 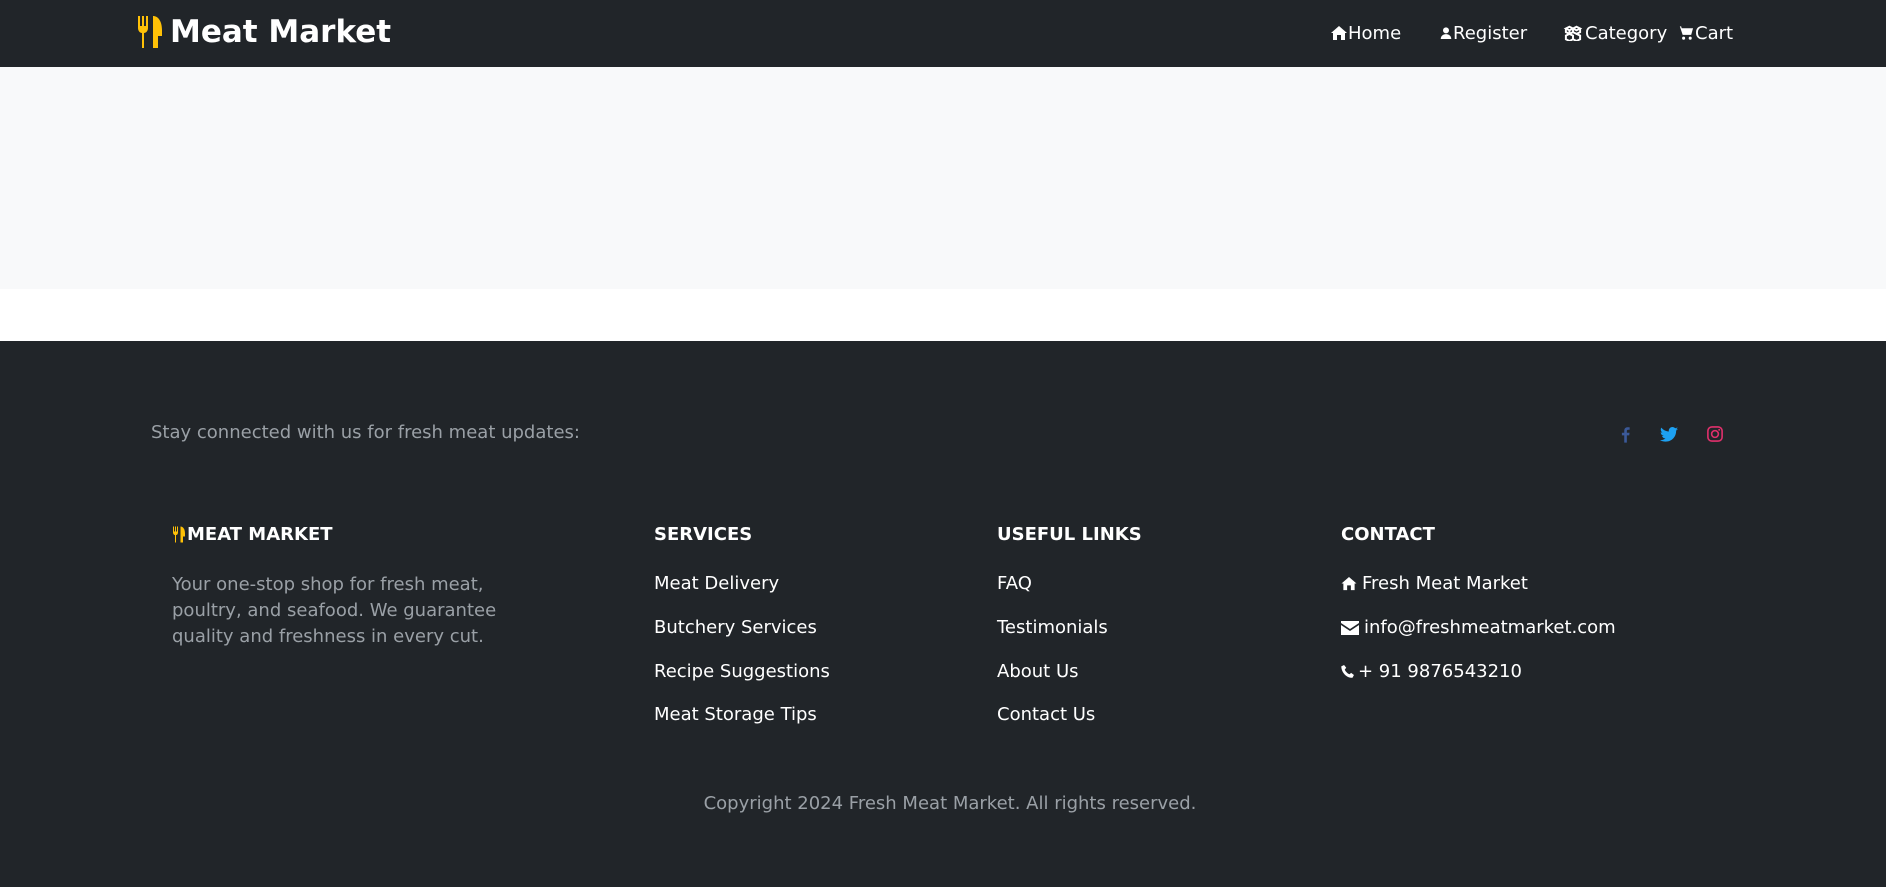 What do you see at coordinates (281, 32) in the screenshot?
I see `brand-name: Meat Market` at bounding box center [281, 32].